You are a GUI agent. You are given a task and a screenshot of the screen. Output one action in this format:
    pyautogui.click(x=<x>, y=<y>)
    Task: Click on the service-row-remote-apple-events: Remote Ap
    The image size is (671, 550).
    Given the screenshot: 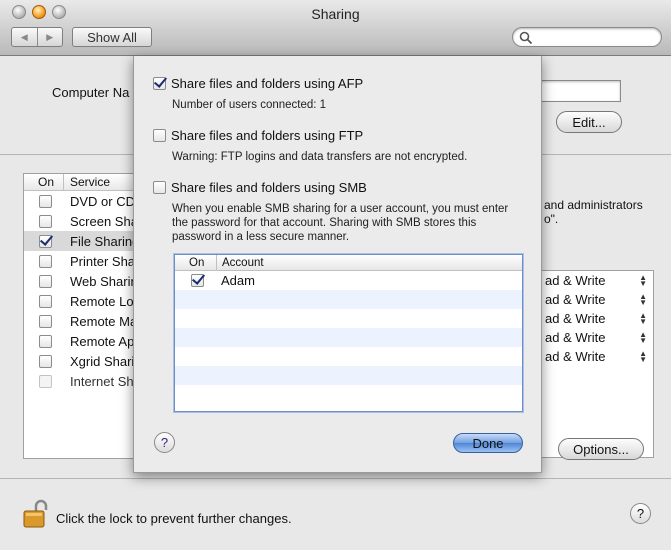 What is the action you would take?
    pyautogui.click(x=82, y=341)
    